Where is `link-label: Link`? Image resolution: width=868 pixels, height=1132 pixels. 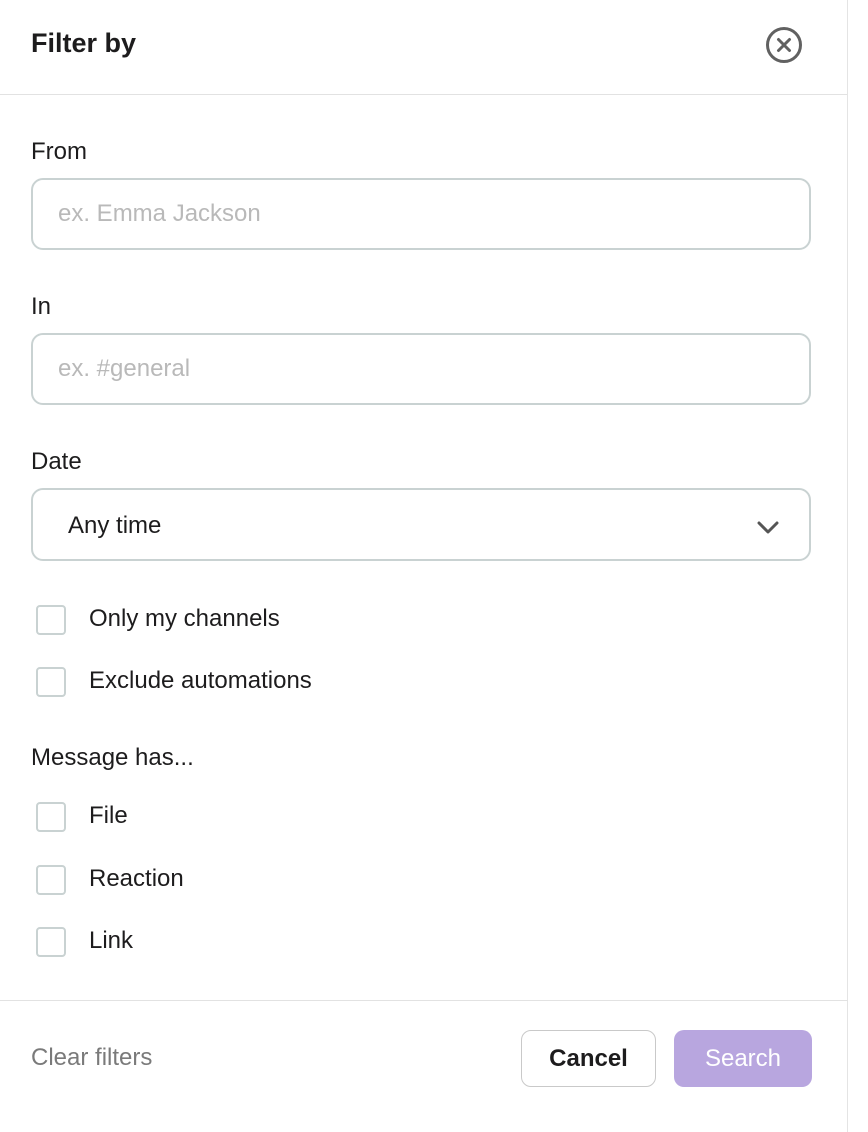 link-label: Link is located at coordinates (111, 940).